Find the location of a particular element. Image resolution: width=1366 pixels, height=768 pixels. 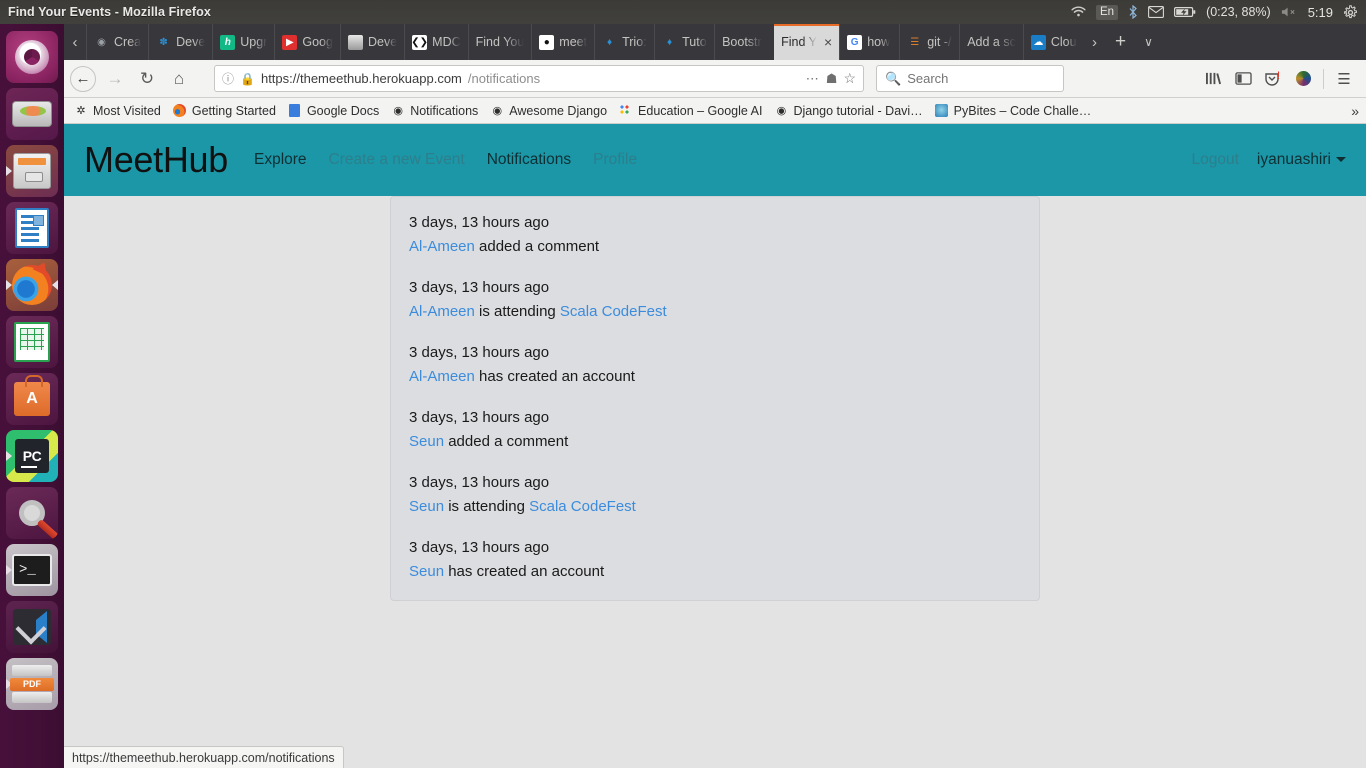

unity-launcher: A PC >_ PDF is located at coordinates (32, 396).